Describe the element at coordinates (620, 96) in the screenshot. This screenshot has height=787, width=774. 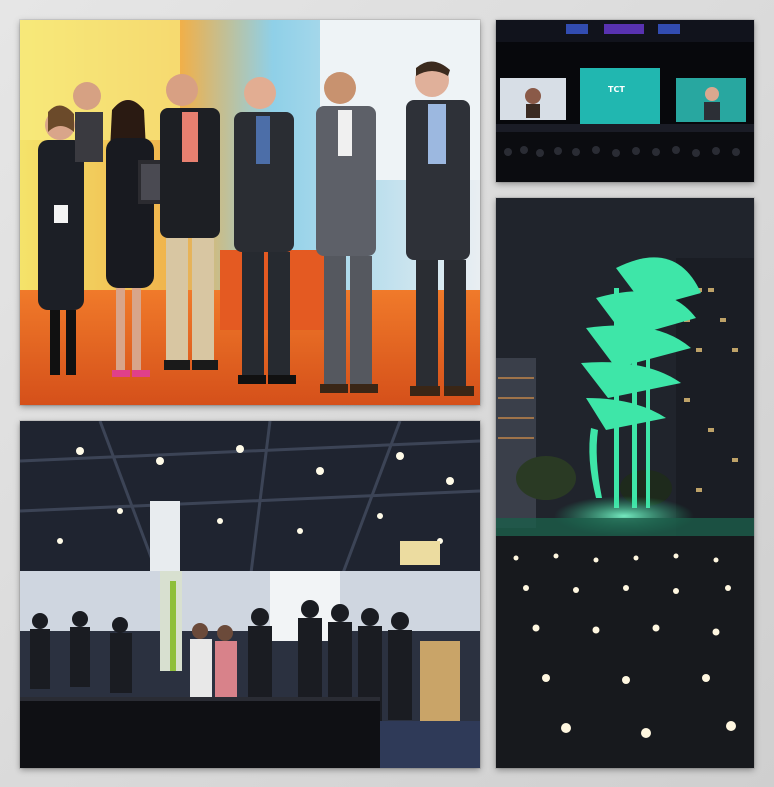
I see `center-screen` at that location.